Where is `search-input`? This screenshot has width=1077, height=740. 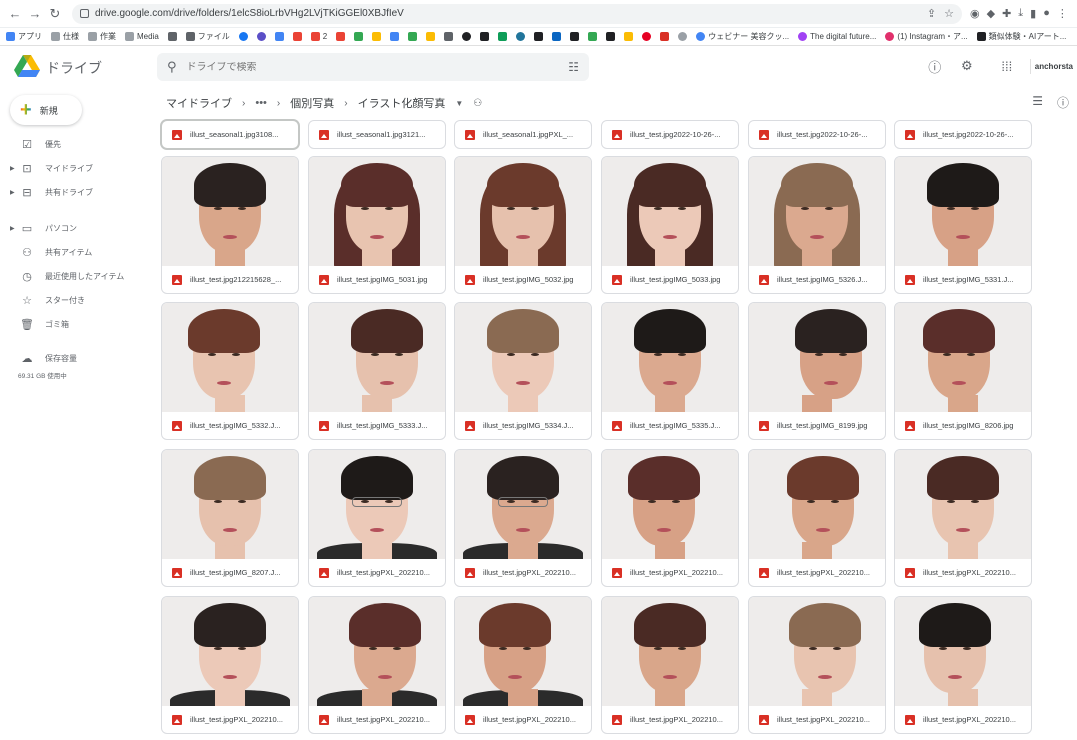 search-input is located at coordinates (377, 67).